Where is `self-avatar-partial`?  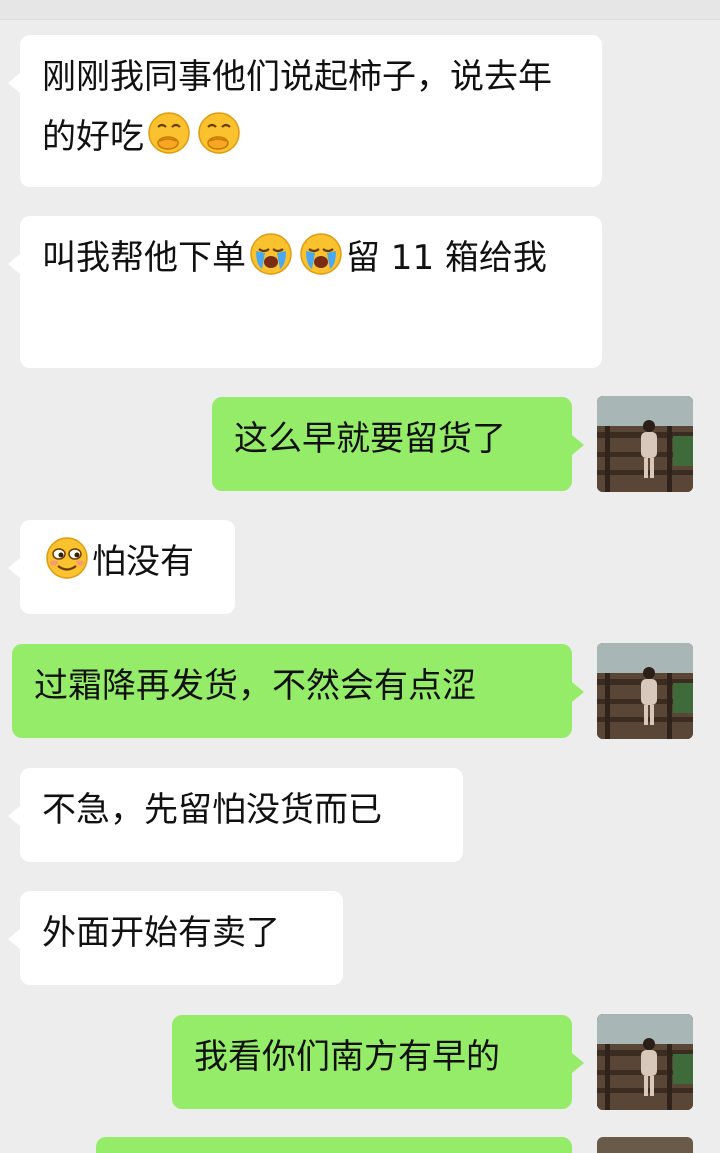 self-avatar-partial is located at coordinates (645, 1145).